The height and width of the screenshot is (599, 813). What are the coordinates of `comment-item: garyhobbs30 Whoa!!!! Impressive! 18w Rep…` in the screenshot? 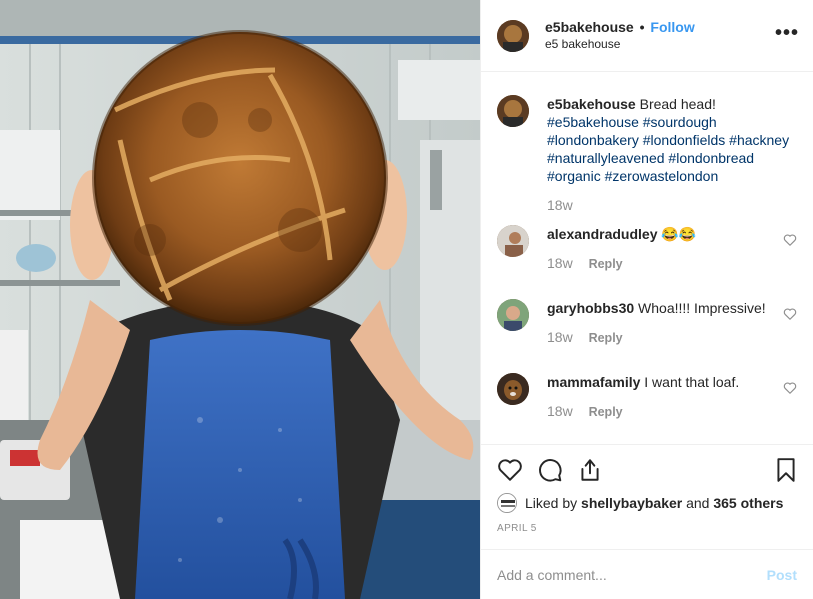 It's located at (647, 322).